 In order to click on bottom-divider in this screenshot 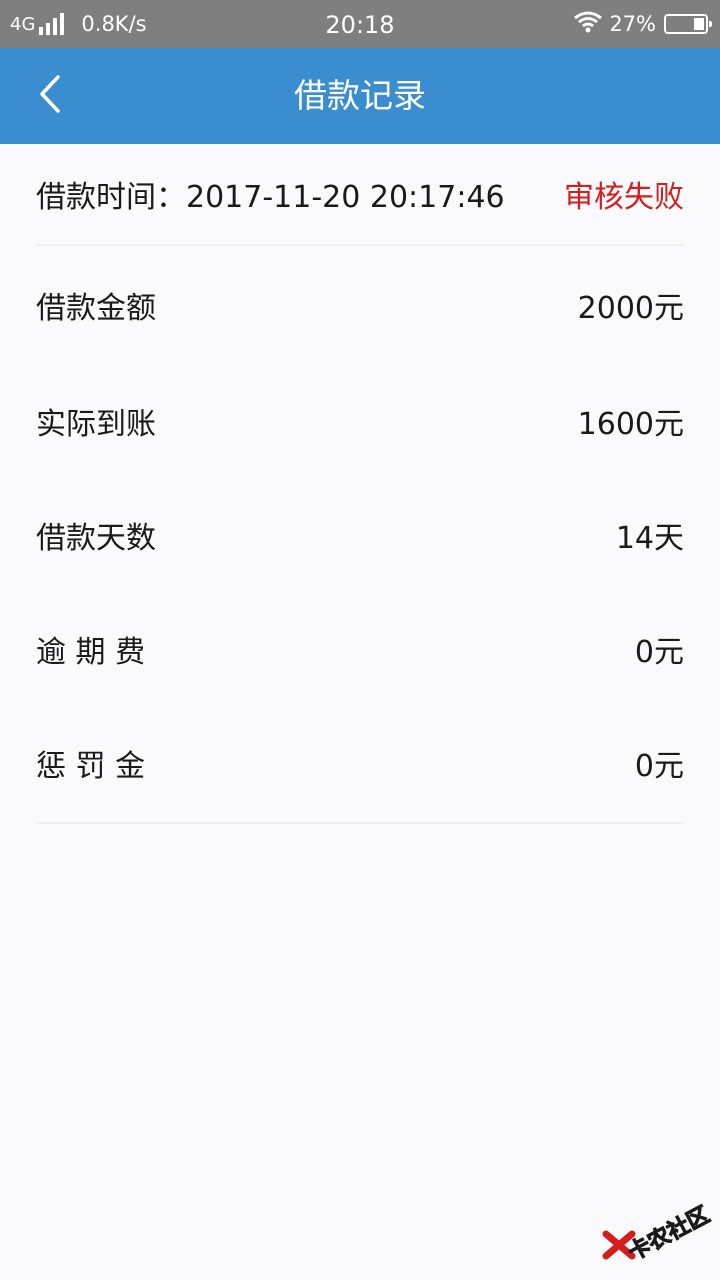, I will do `click(360, 823)`.